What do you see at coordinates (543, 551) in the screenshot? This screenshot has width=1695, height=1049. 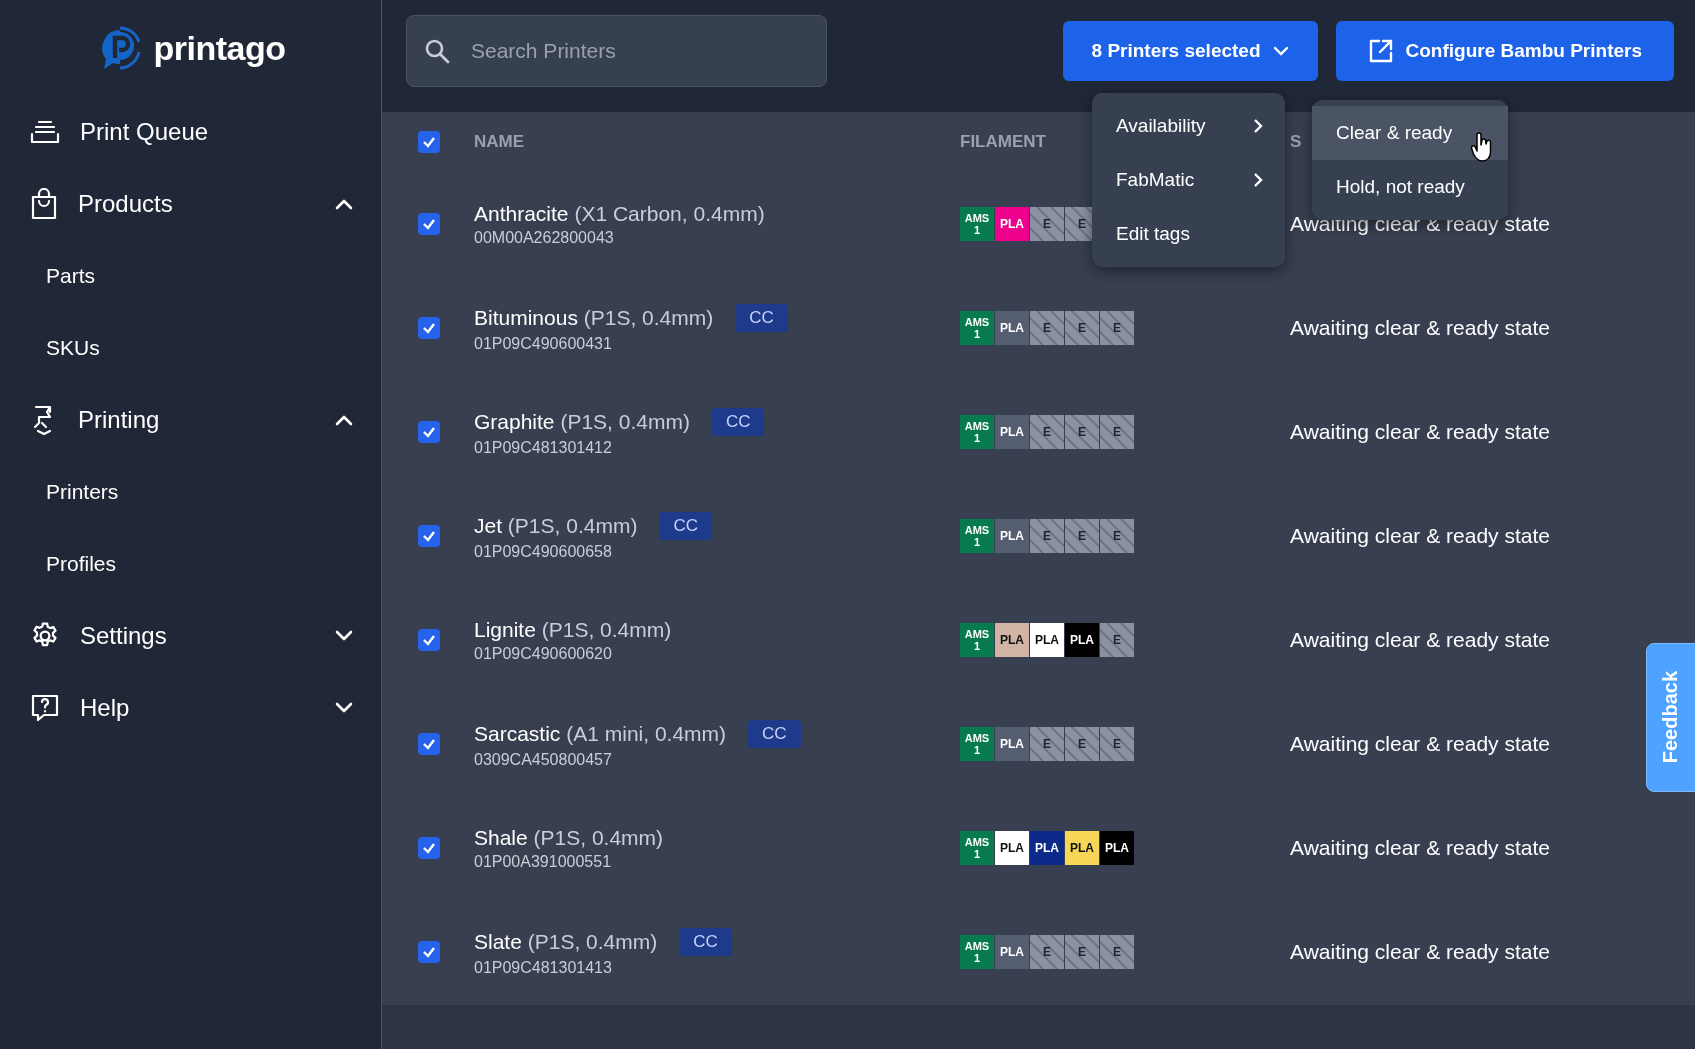 I see `serial-number: 01P09C490600658` at bounding box center [543, 551].